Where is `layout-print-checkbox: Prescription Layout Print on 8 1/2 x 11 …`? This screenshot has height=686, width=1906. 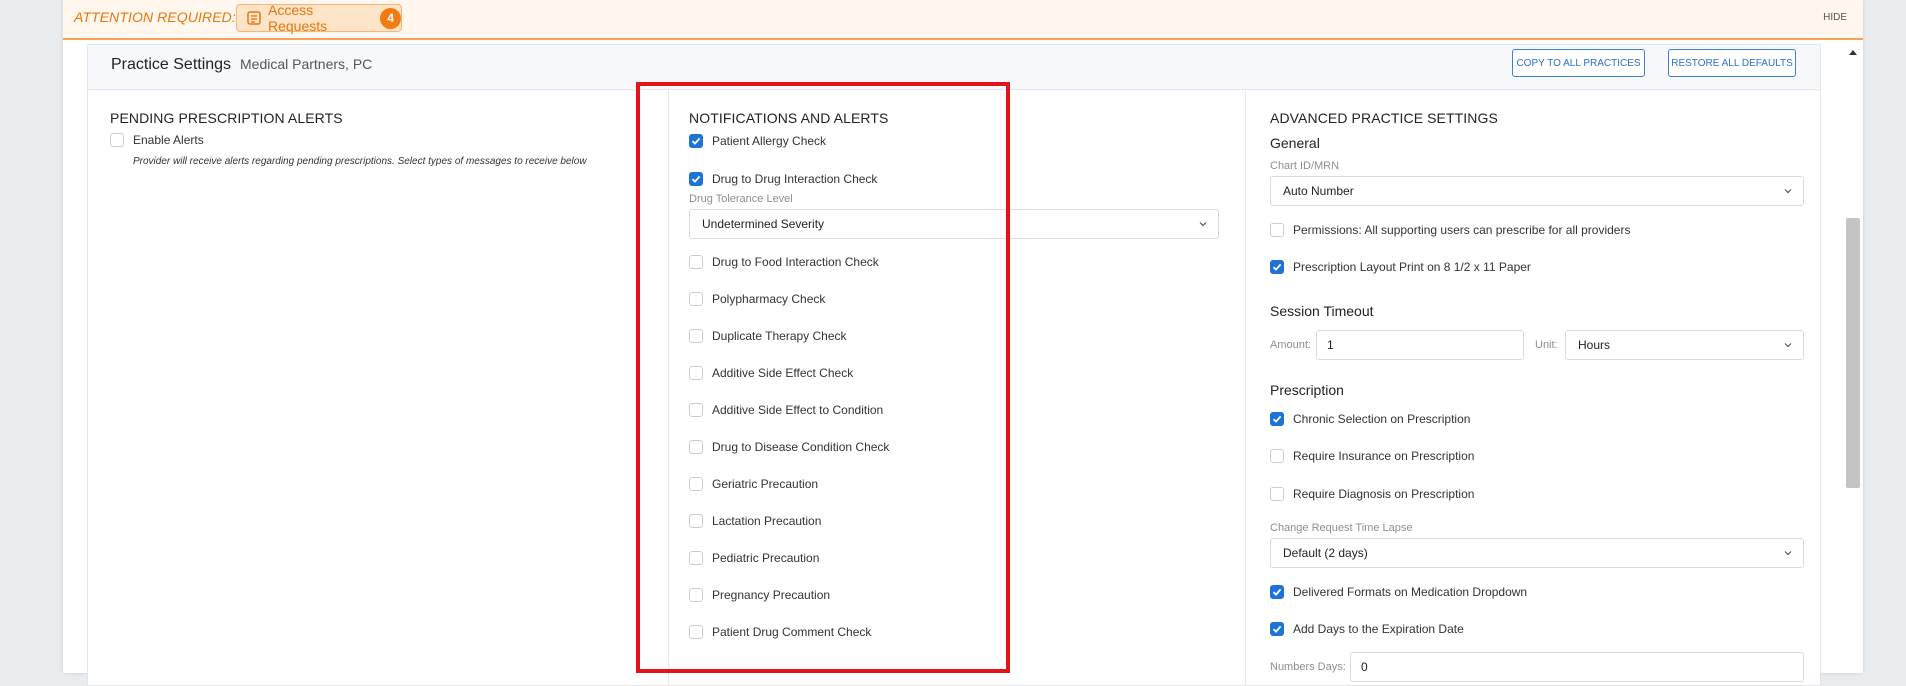
layout-print-checkbox: Prescription Layout Print on 8 1/2 x 11 … is located at coordinates (1400, 267).